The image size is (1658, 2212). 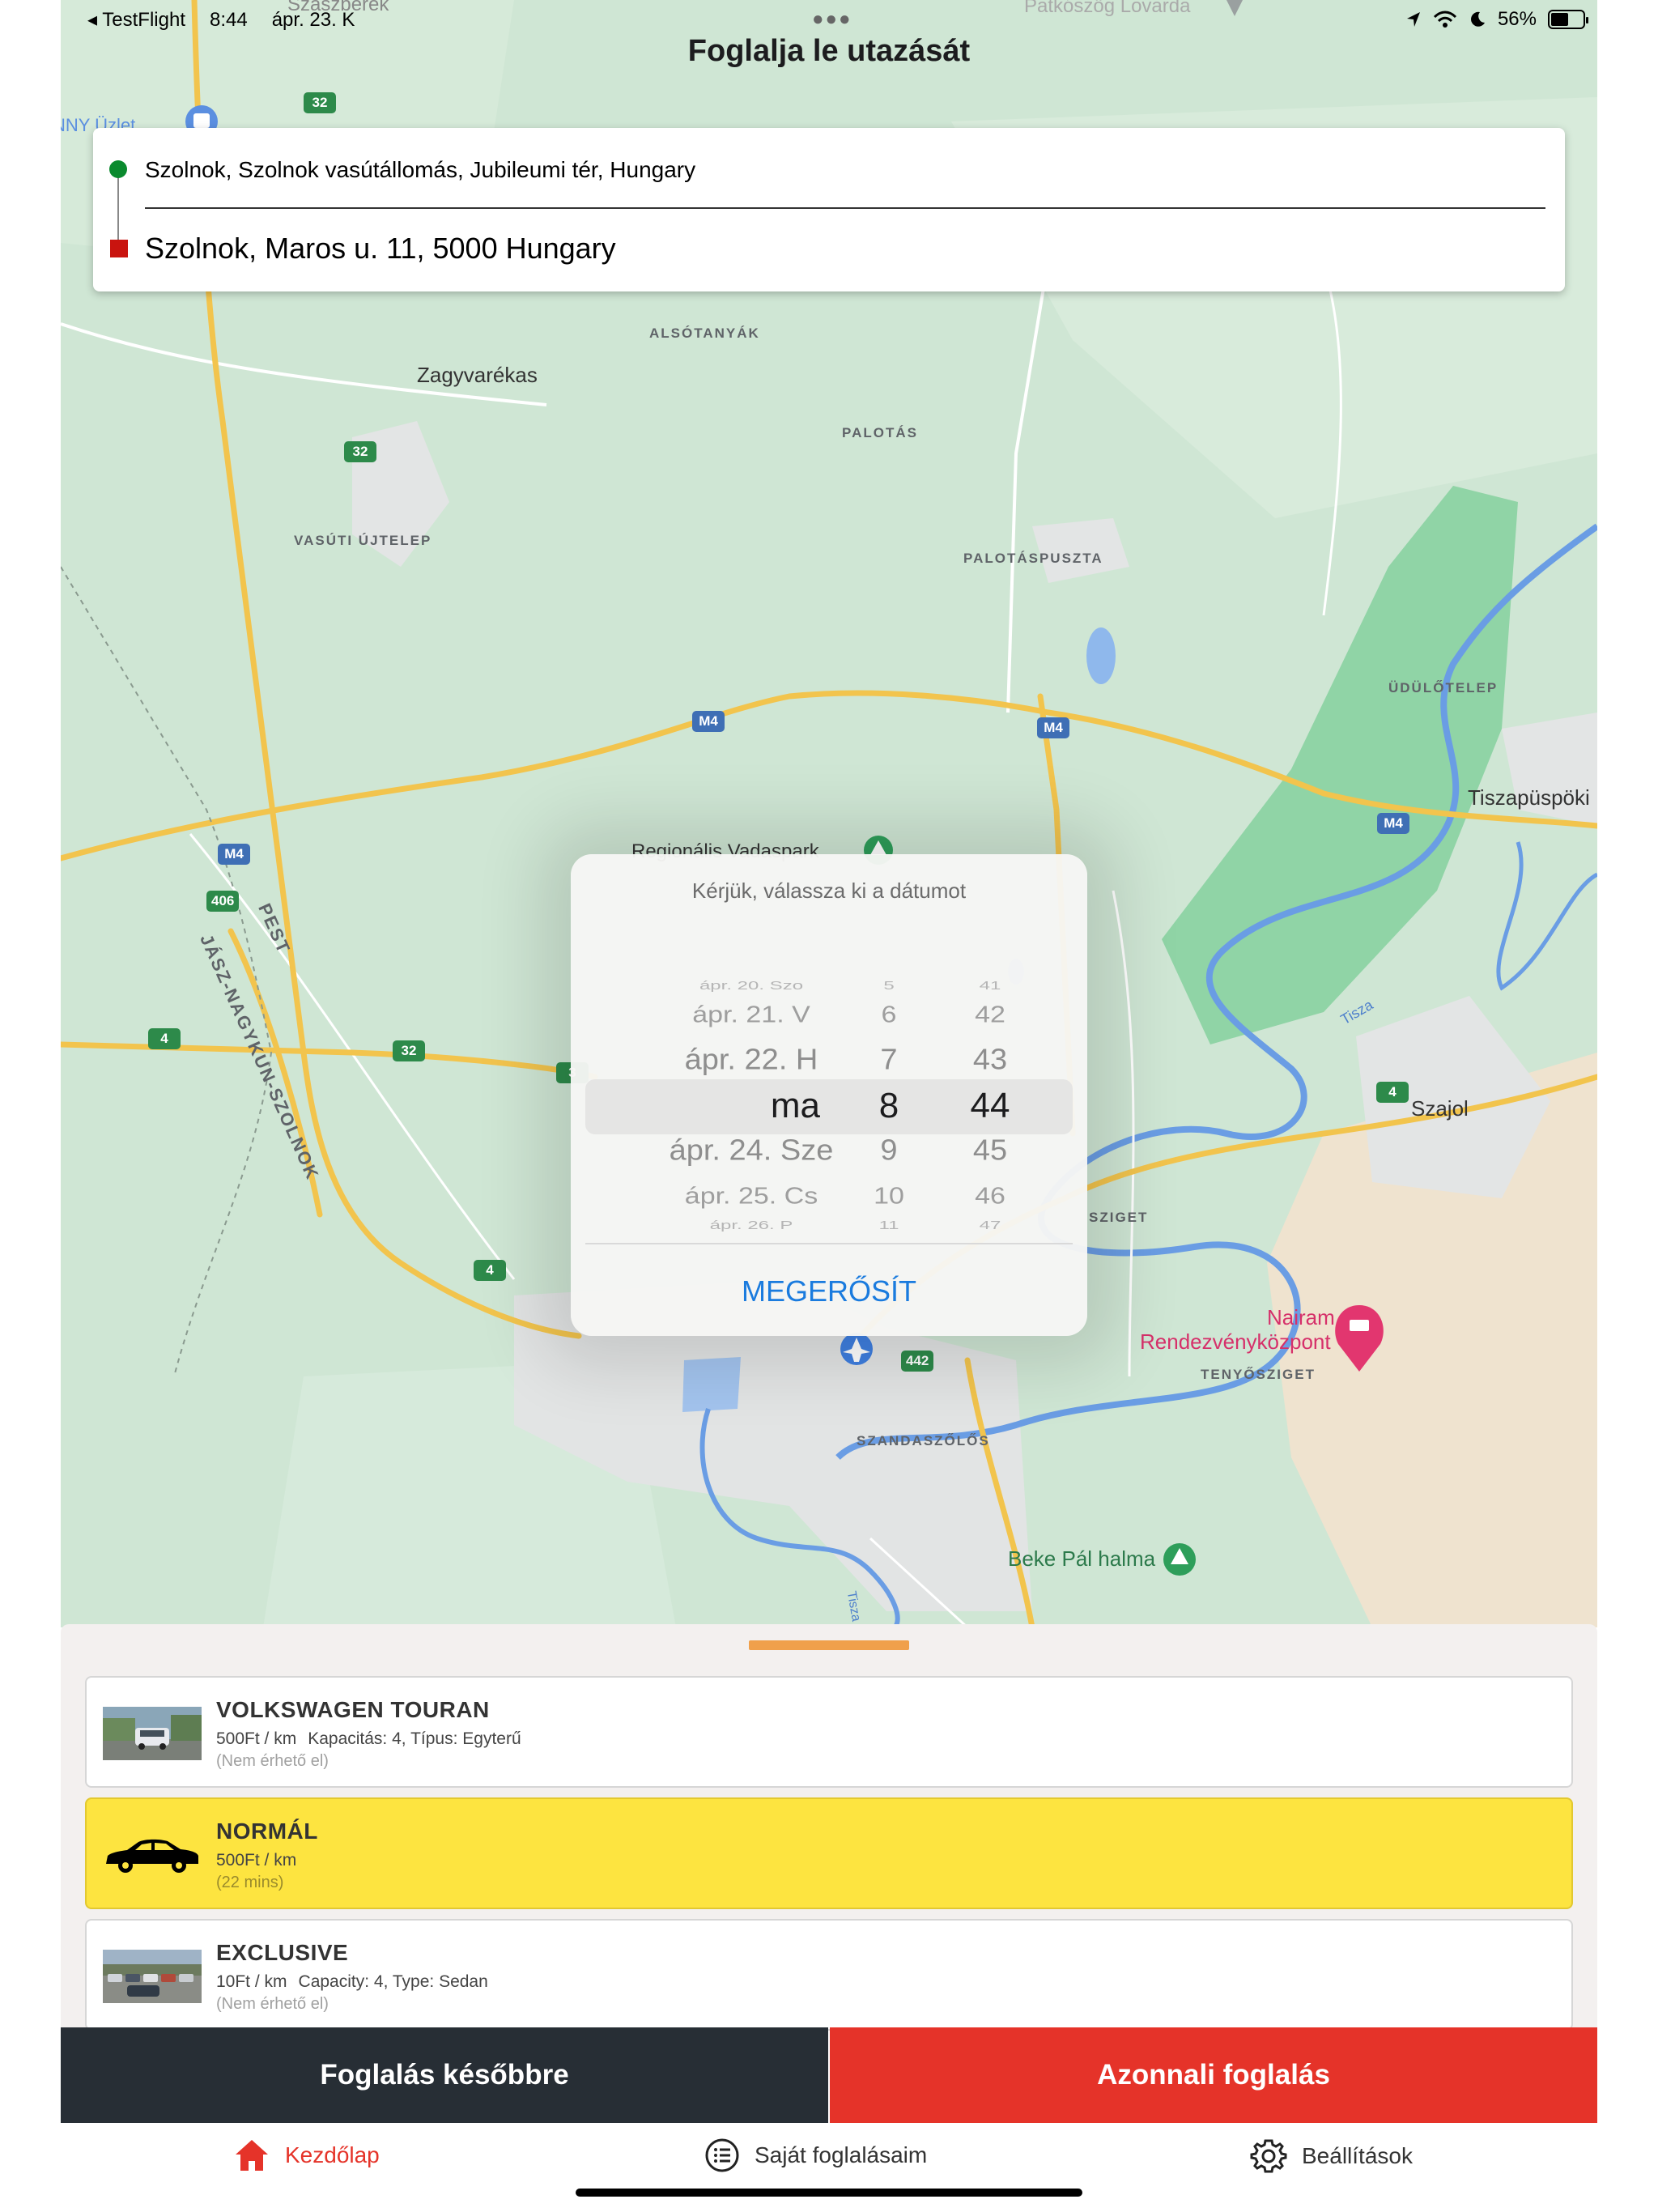 I want to click on ride-name: EXCLUSIVE, so click(x=282, y=1953).